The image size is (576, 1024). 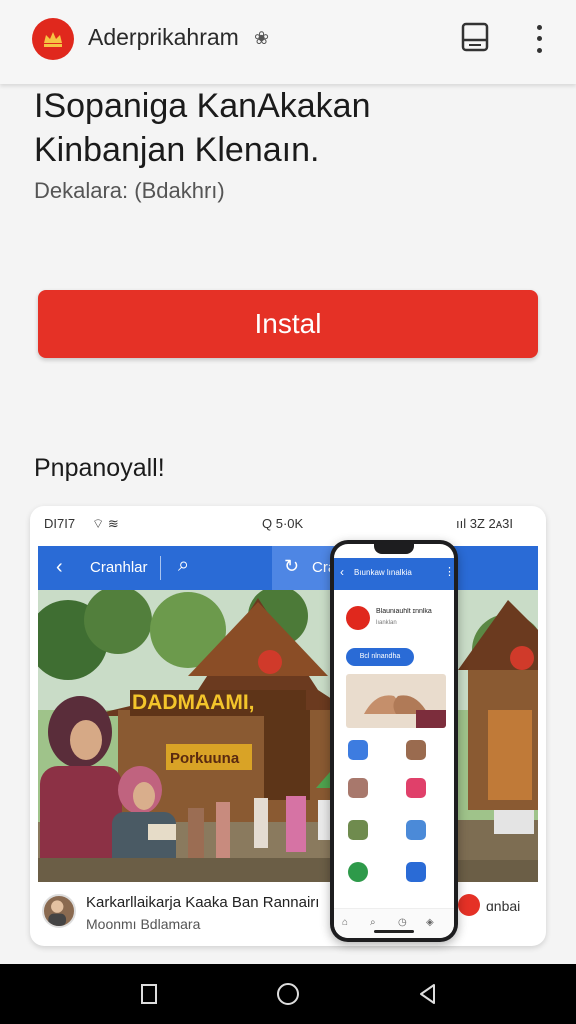 What do you see at coordinates (373, 922) in the screenshot?
I see `phone-search-icon: ⌕` at bounding box center [373, 922].